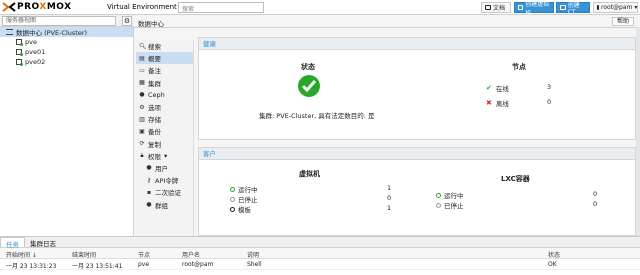 Image resolution: width=640 pixels, height=275 pixels. What do you see at coordinates (191, 254) in the screenshot?
I see `col-user: 用户名` at bounding box center [191, 254].